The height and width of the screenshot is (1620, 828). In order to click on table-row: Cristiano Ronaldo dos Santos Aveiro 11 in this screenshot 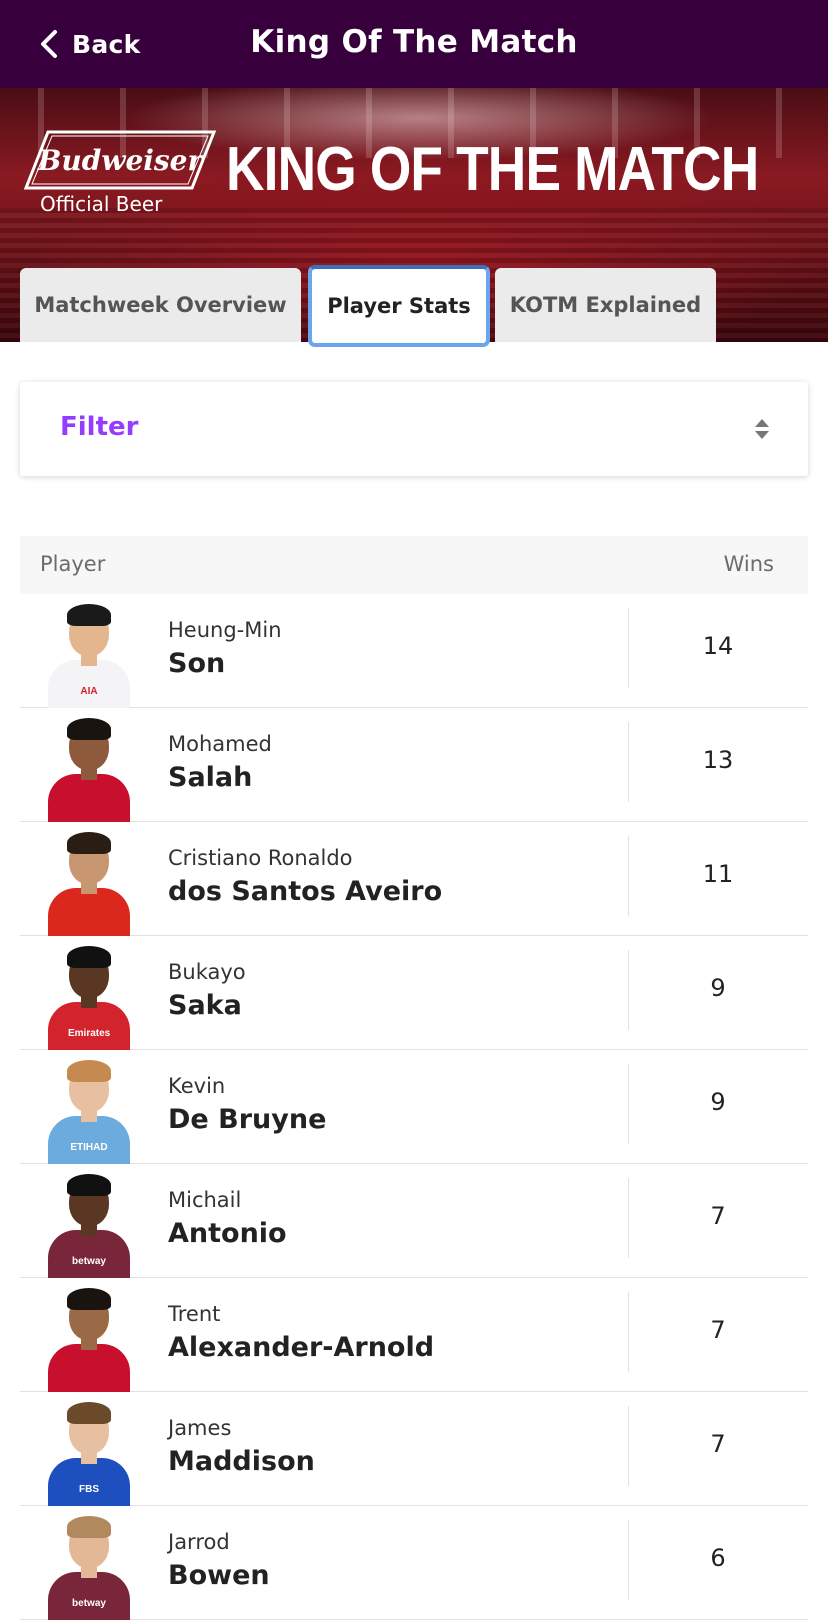, I will do `click(414, 879)`.